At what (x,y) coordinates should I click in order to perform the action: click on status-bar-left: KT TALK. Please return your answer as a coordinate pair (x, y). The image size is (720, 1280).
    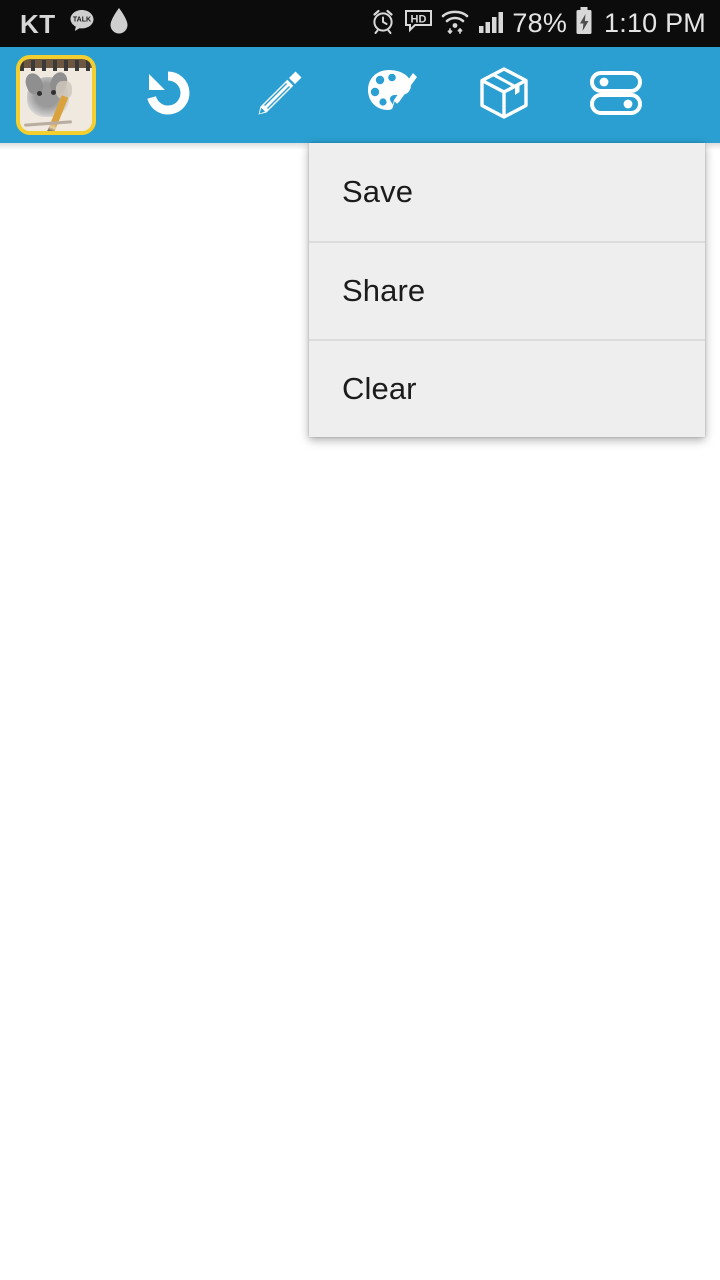
    Looking at the image, I should click on (75, 23).